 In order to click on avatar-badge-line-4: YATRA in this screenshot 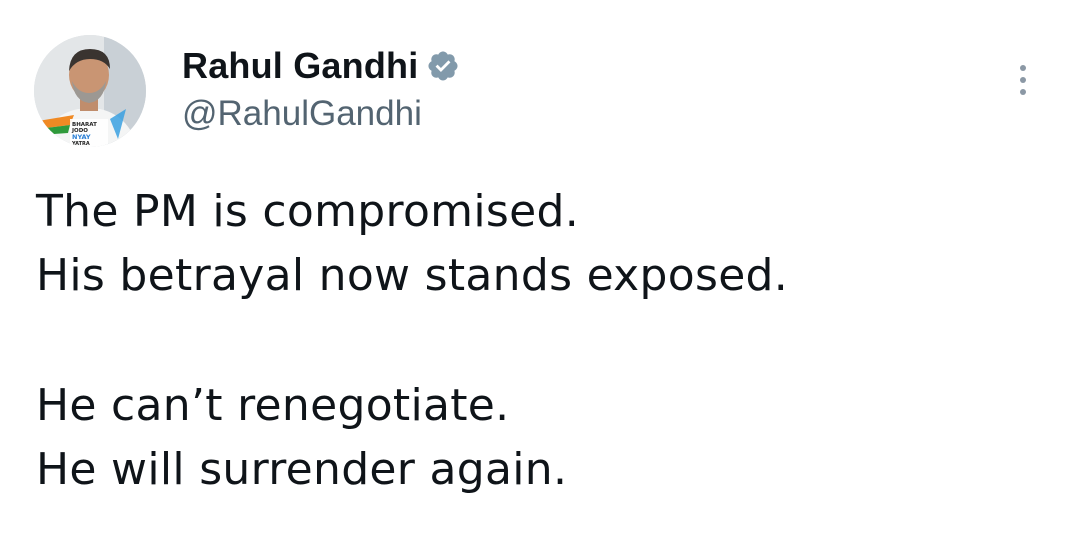, I will do `click(80, 144)`.